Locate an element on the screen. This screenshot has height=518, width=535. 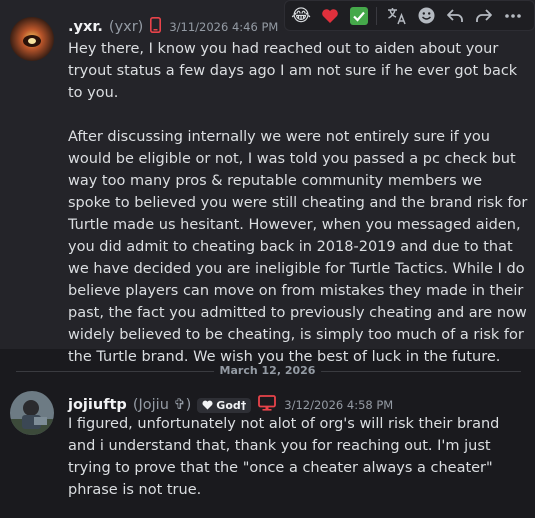
reply-icon is located at coordinates (455, 16).